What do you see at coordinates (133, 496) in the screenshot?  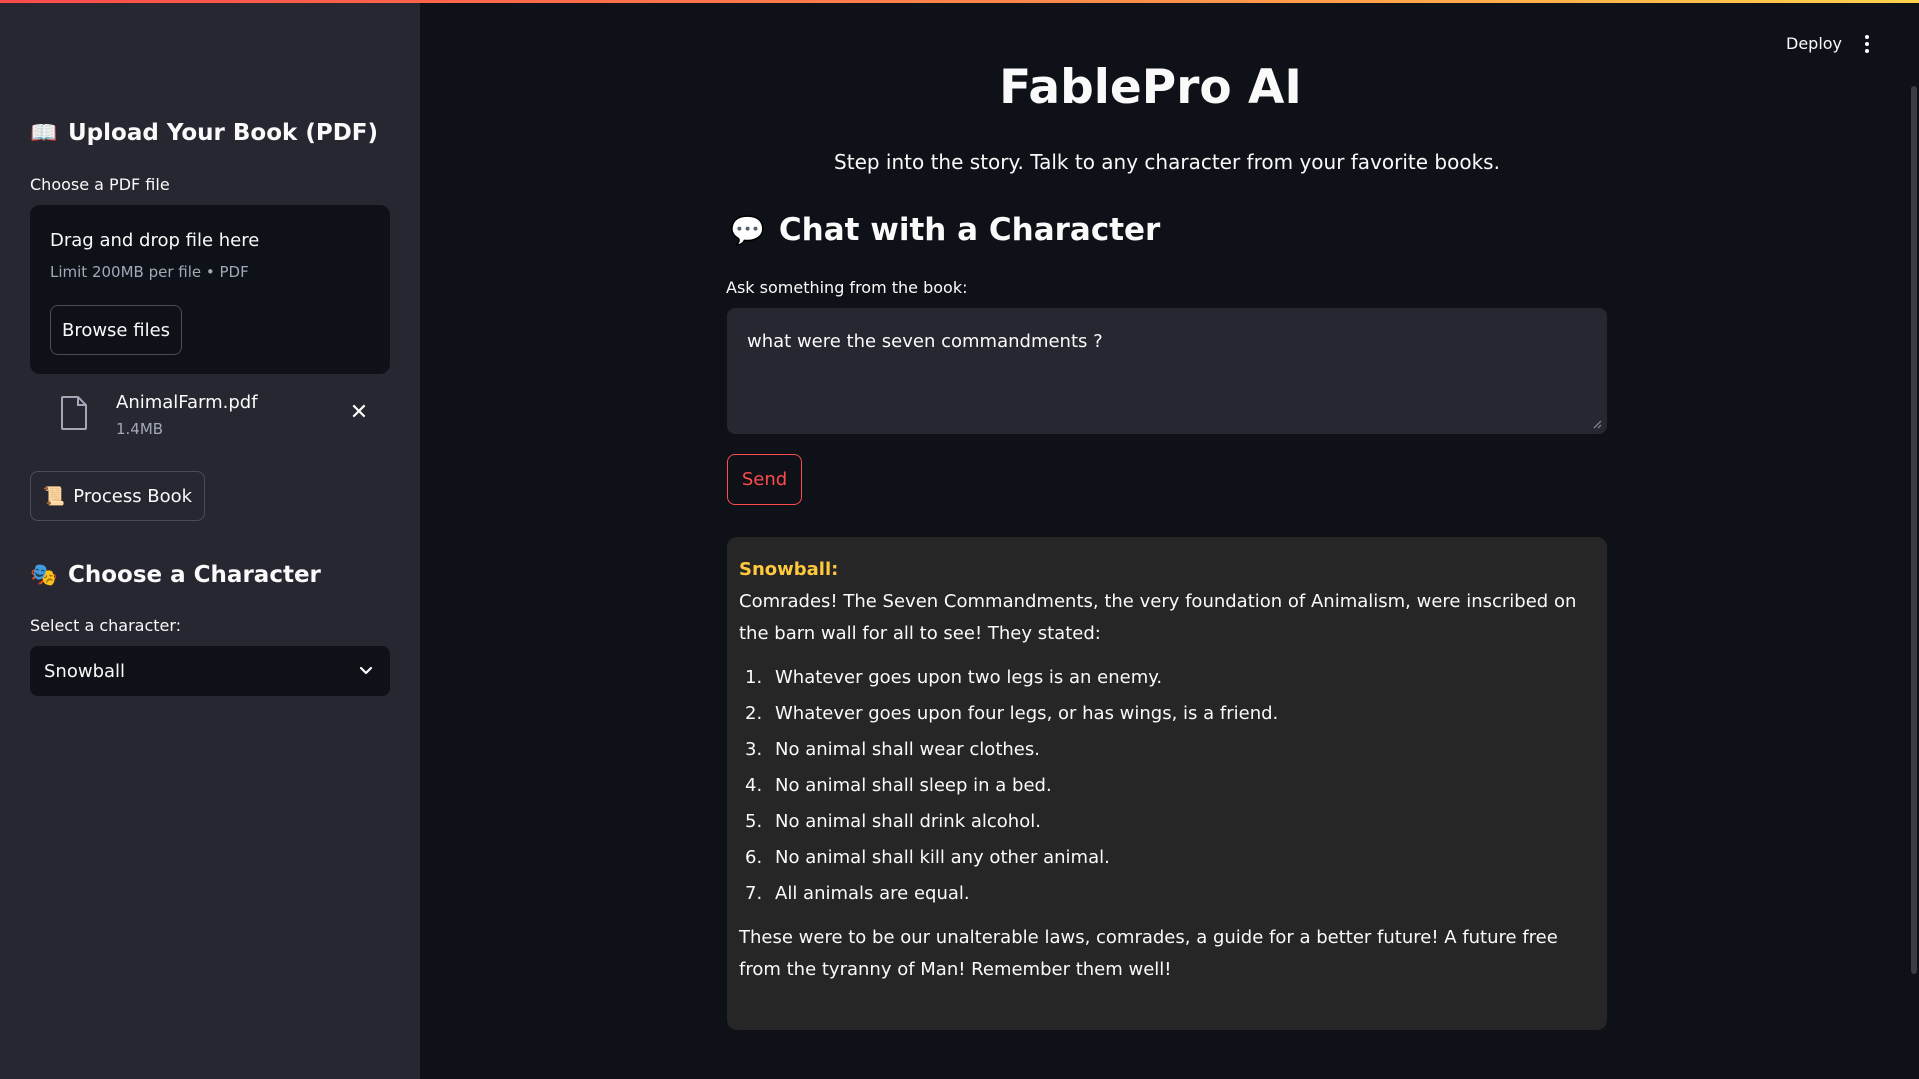 I see `process-book-label: Process Book` at bounding box center [133, 496].